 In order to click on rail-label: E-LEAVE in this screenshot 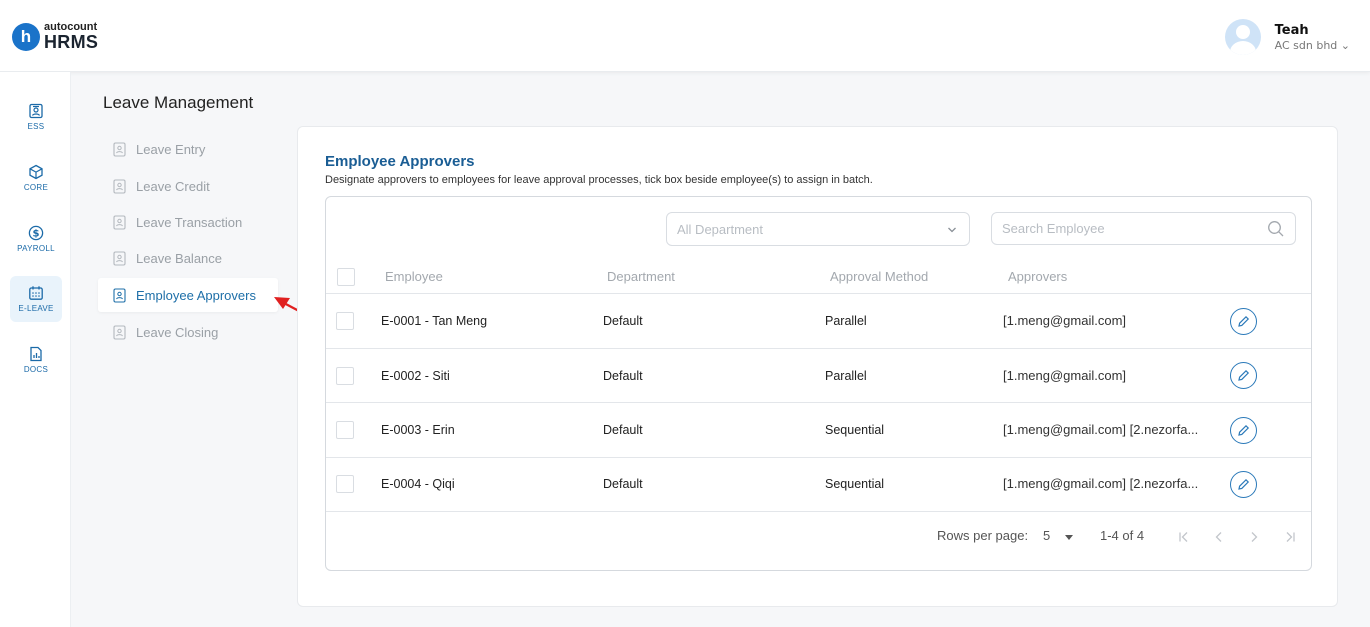, I will do `click(36, 308)`.